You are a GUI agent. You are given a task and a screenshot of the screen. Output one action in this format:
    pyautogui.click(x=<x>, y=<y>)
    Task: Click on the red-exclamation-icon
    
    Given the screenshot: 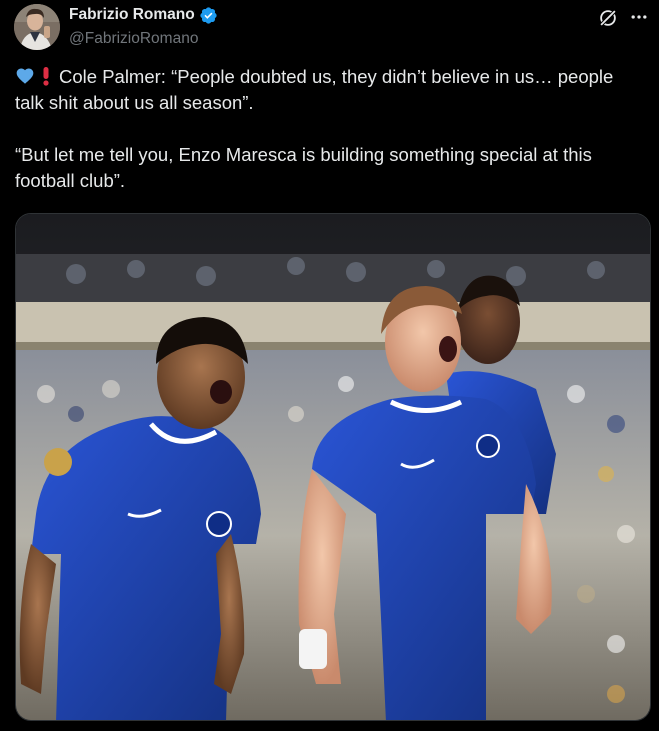 What is the action you would take?
    pyautogui.click(x=46, y=76)
    